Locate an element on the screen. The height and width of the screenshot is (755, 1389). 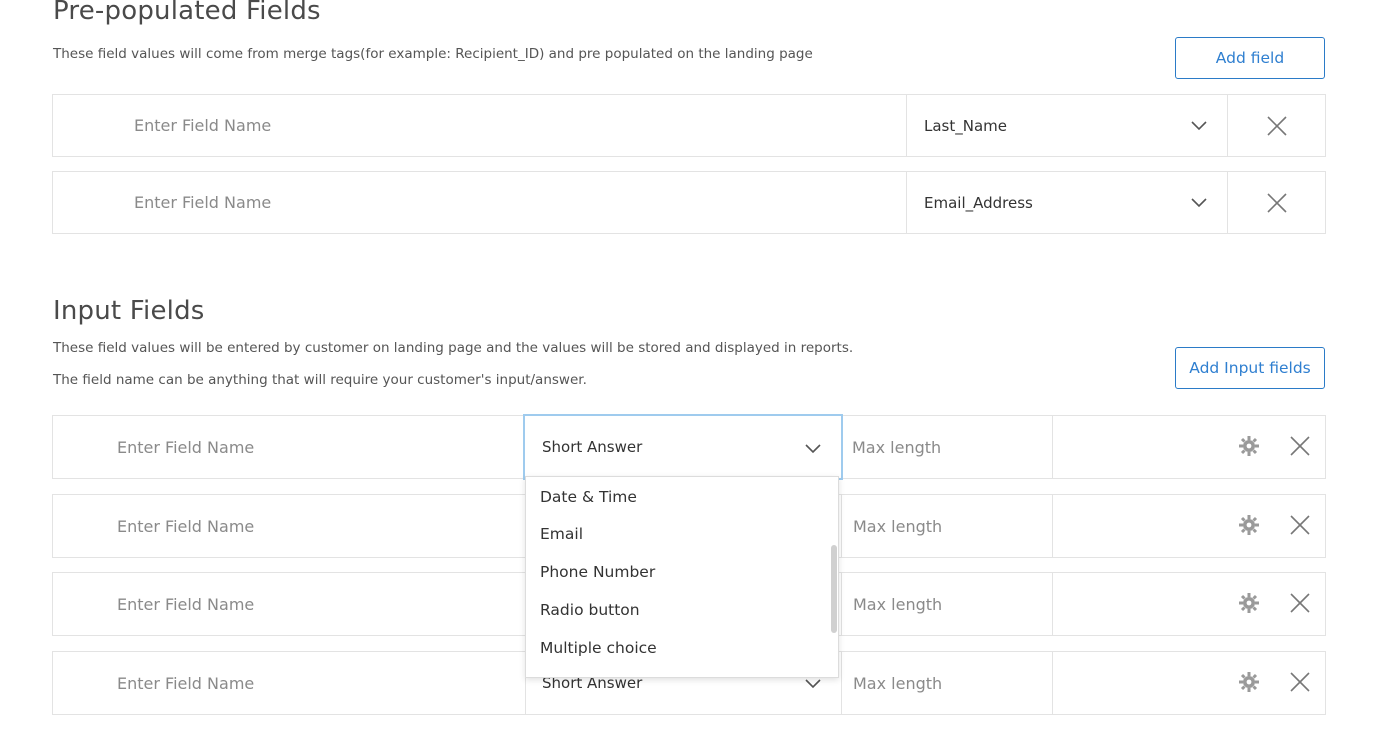
prepopulated-row: Enter Field Name Email_Address is located at coordinates (689, 202).